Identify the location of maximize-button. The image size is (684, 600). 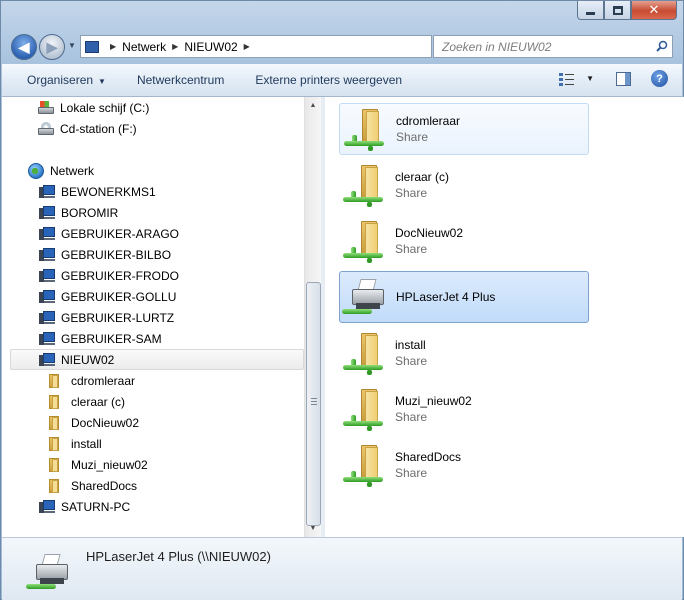
(617, 10).